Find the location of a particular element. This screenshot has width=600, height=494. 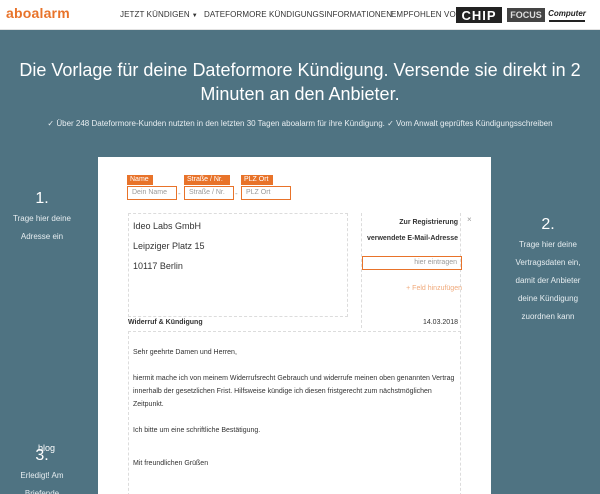

recipient-street: Leipziger Platz 15 is located at coordinates (169, 246).